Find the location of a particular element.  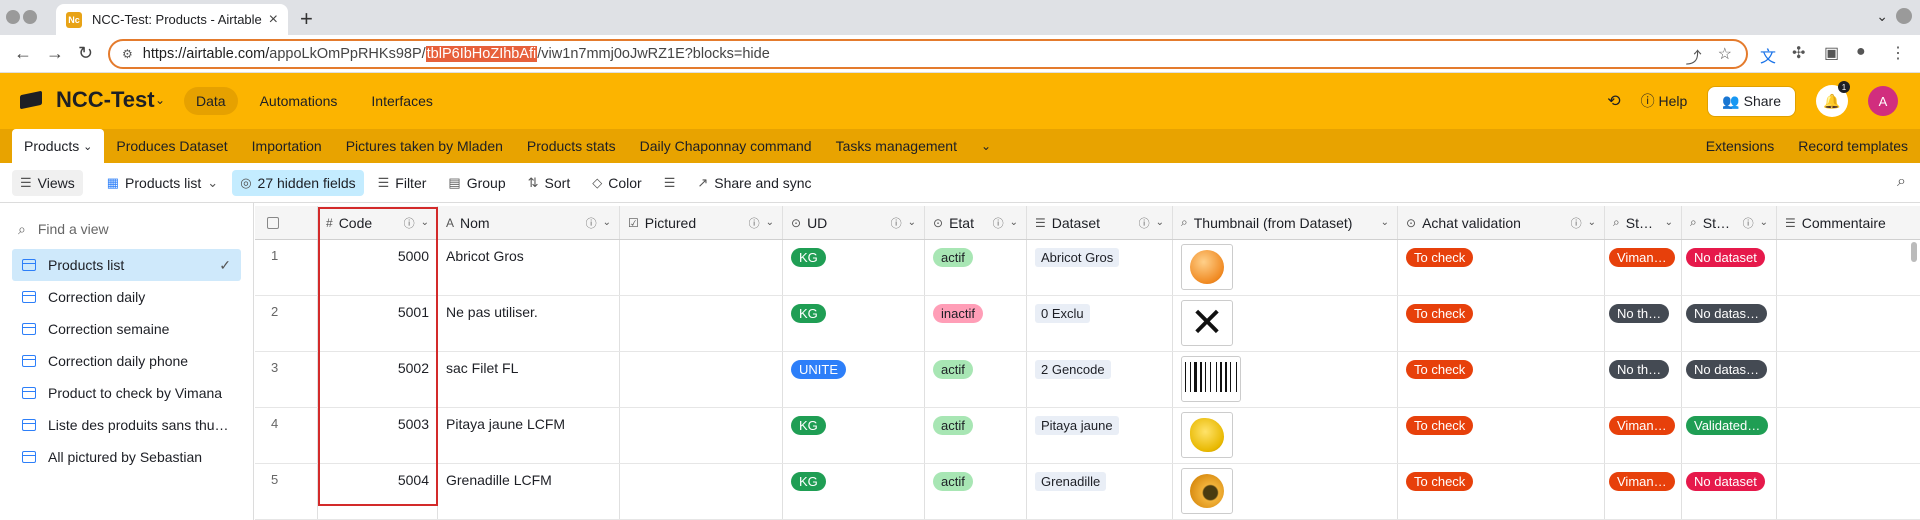

reload-icon: ↻ is located at coordinates (85, 53).